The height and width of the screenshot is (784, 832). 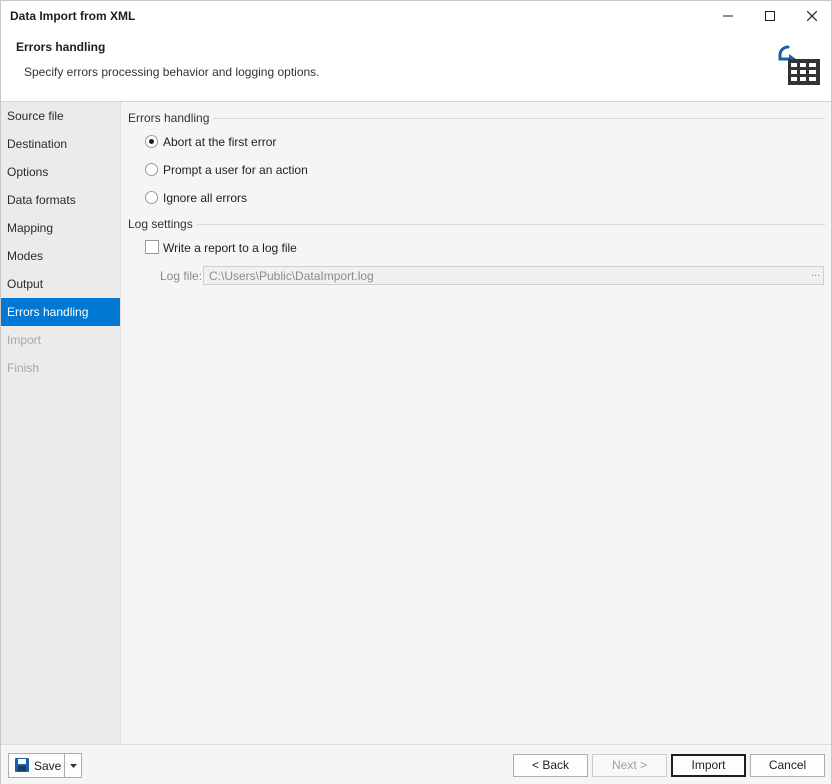 I want to click on log-settings-group: Log settings, so click(x=476, y=224).